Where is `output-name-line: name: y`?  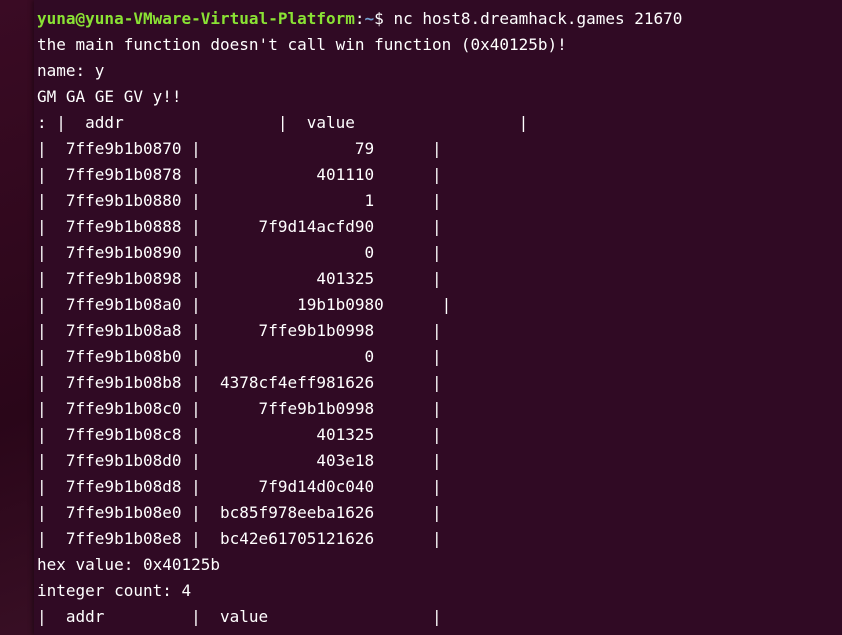 output-name-line: name: y is located at coordinates (71, 70).